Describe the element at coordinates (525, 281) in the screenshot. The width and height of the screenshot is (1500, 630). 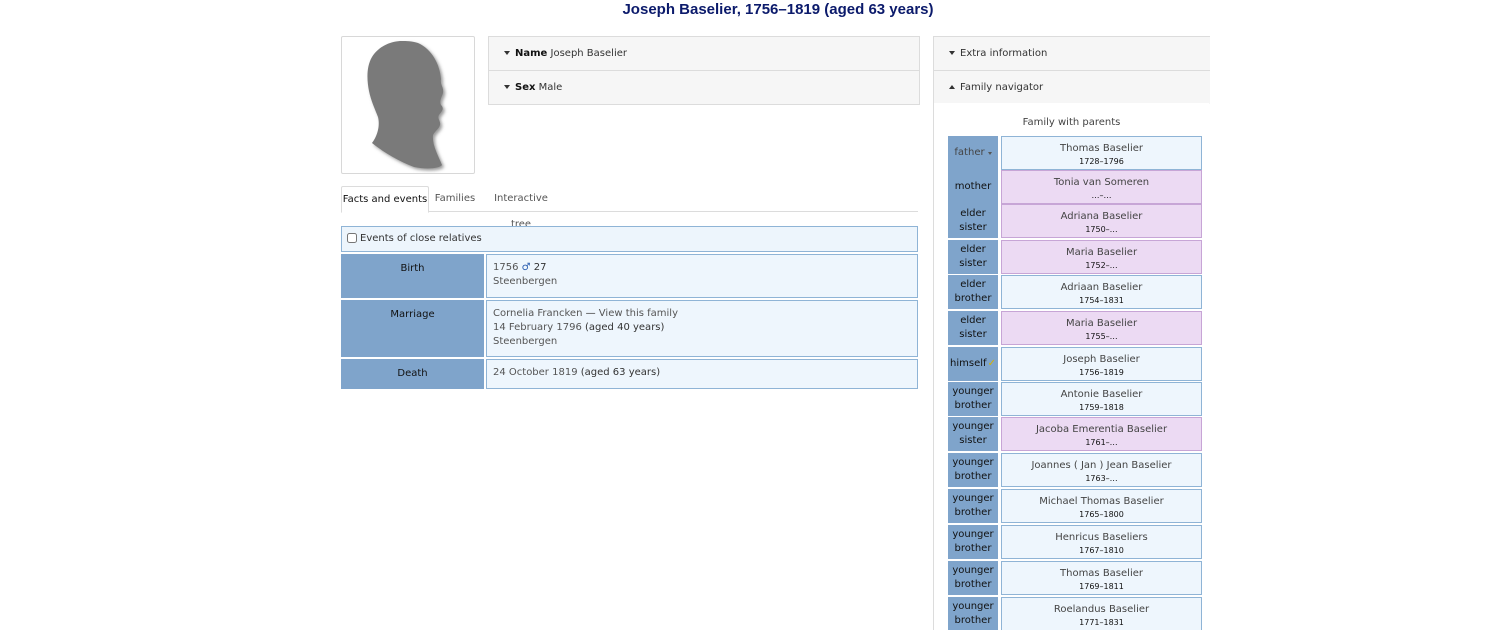
I see `birth-place-link: Steenbergen` at that location.